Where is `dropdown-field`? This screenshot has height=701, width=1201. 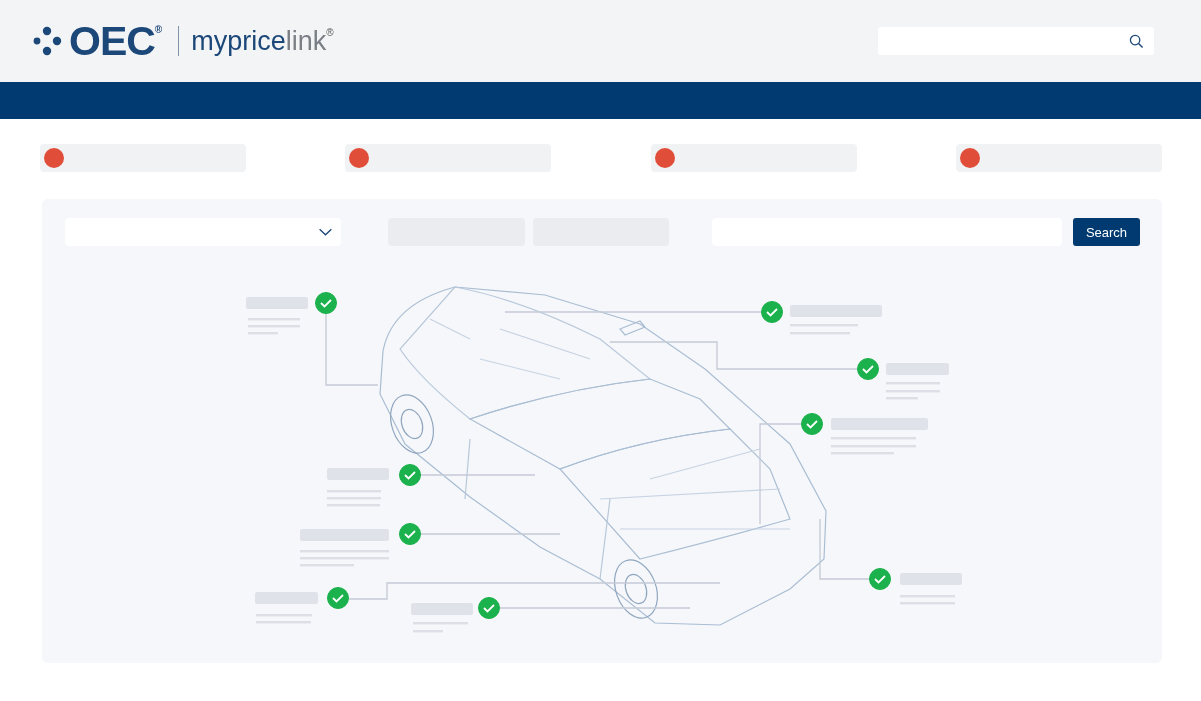
dropdown-field is located at coordinates (203, 232).